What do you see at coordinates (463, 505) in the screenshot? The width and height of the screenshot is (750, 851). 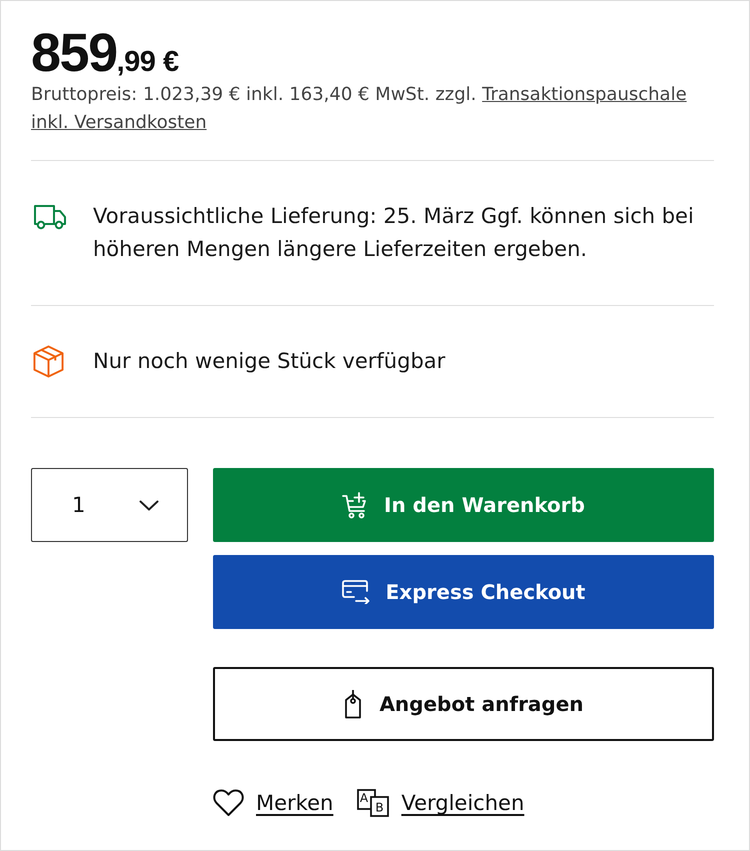 I see `add-to-cart-button: In den Warenkorb` at bounding box center [463, 505].